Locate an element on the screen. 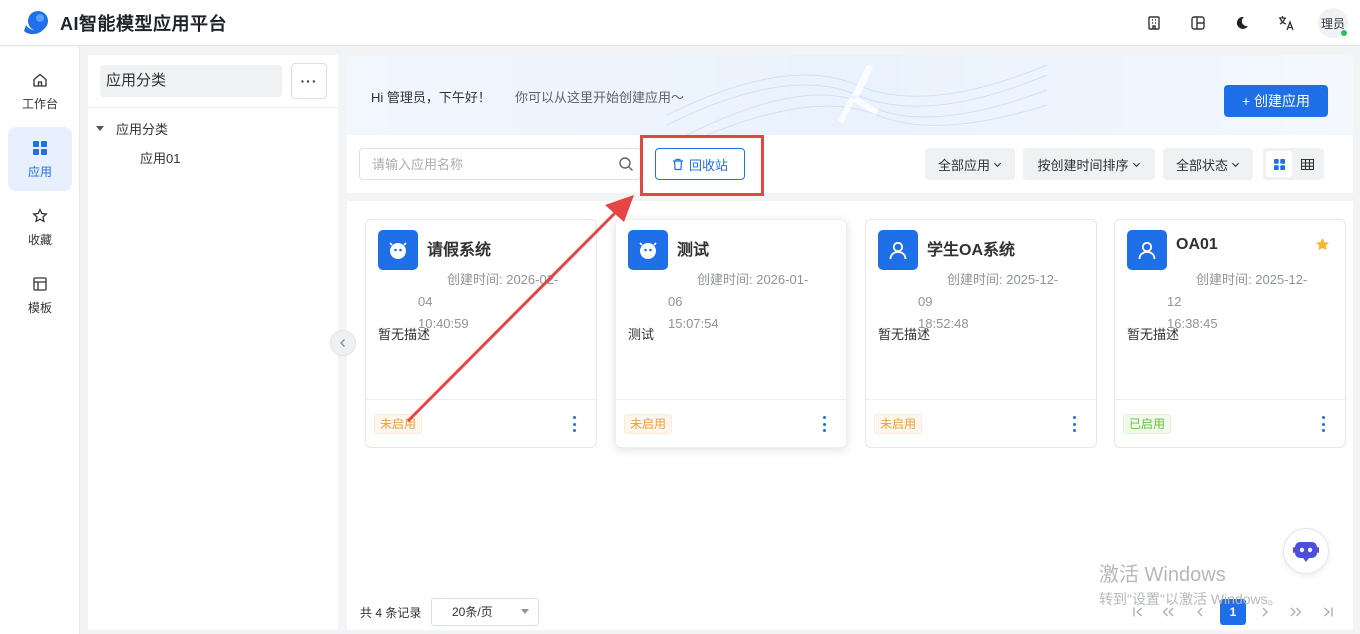 The image size is (1360, 634). annotation-highlight-box is located at coordinates (702, 165).